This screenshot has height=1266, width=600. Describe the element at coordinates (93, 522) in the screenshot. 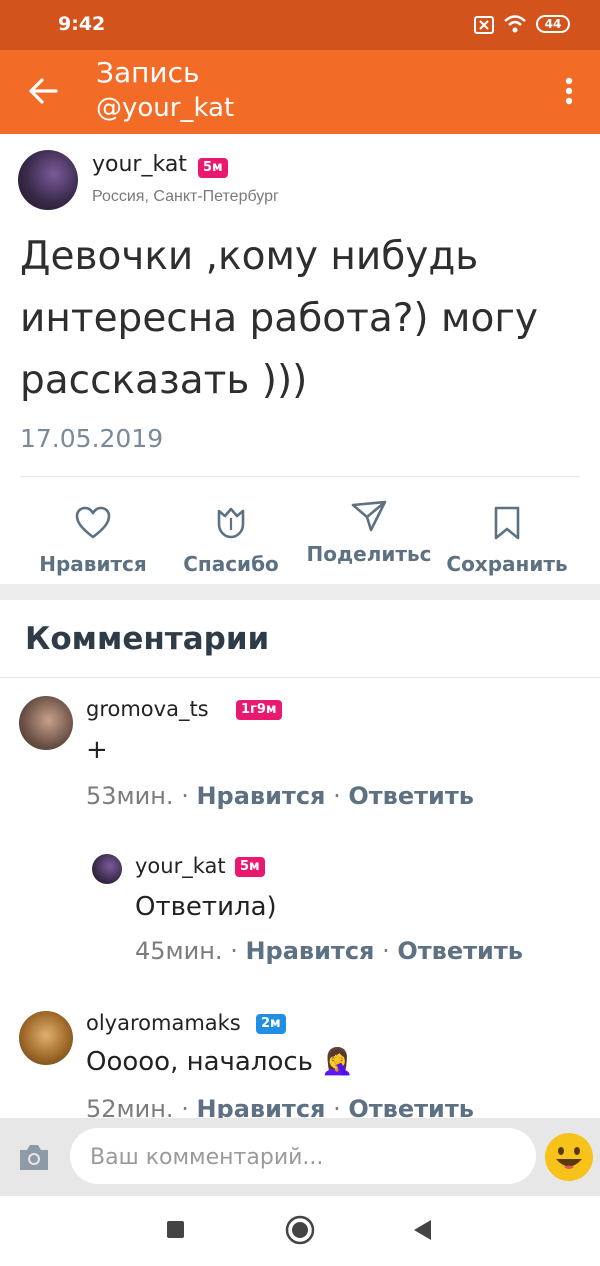

I see `heart-icon` at that location.